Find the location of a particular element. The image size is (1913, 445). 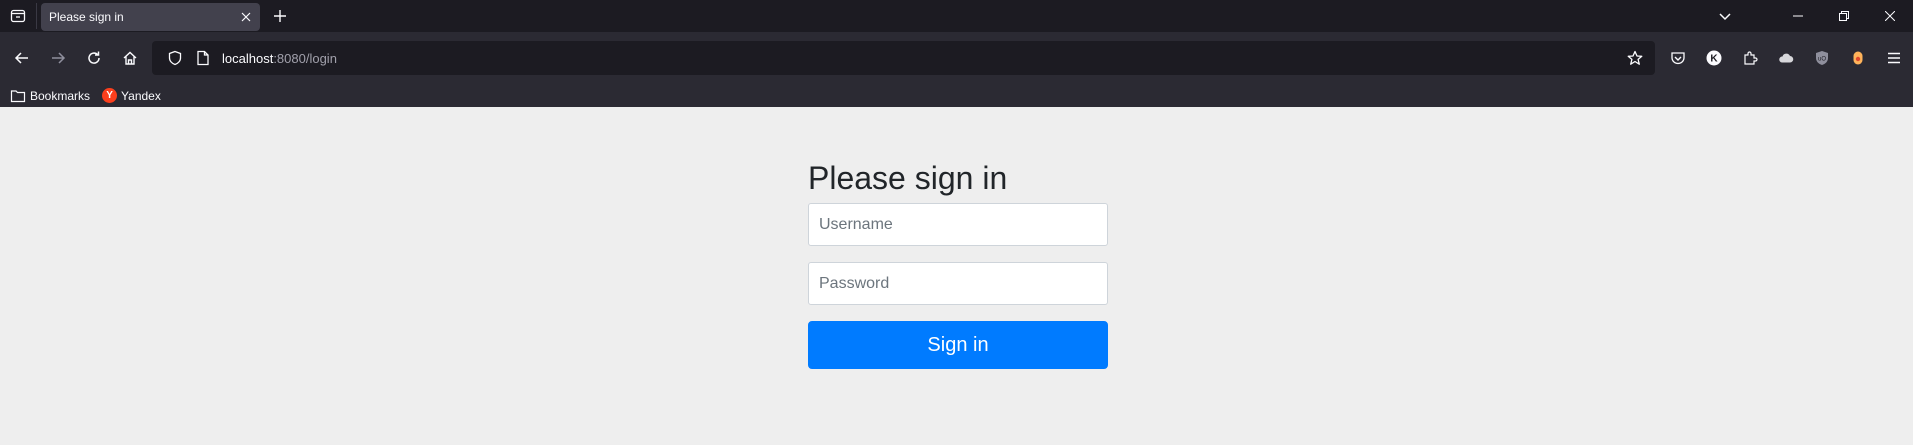

svg-text: uO is located at coordinates (1822, 60).